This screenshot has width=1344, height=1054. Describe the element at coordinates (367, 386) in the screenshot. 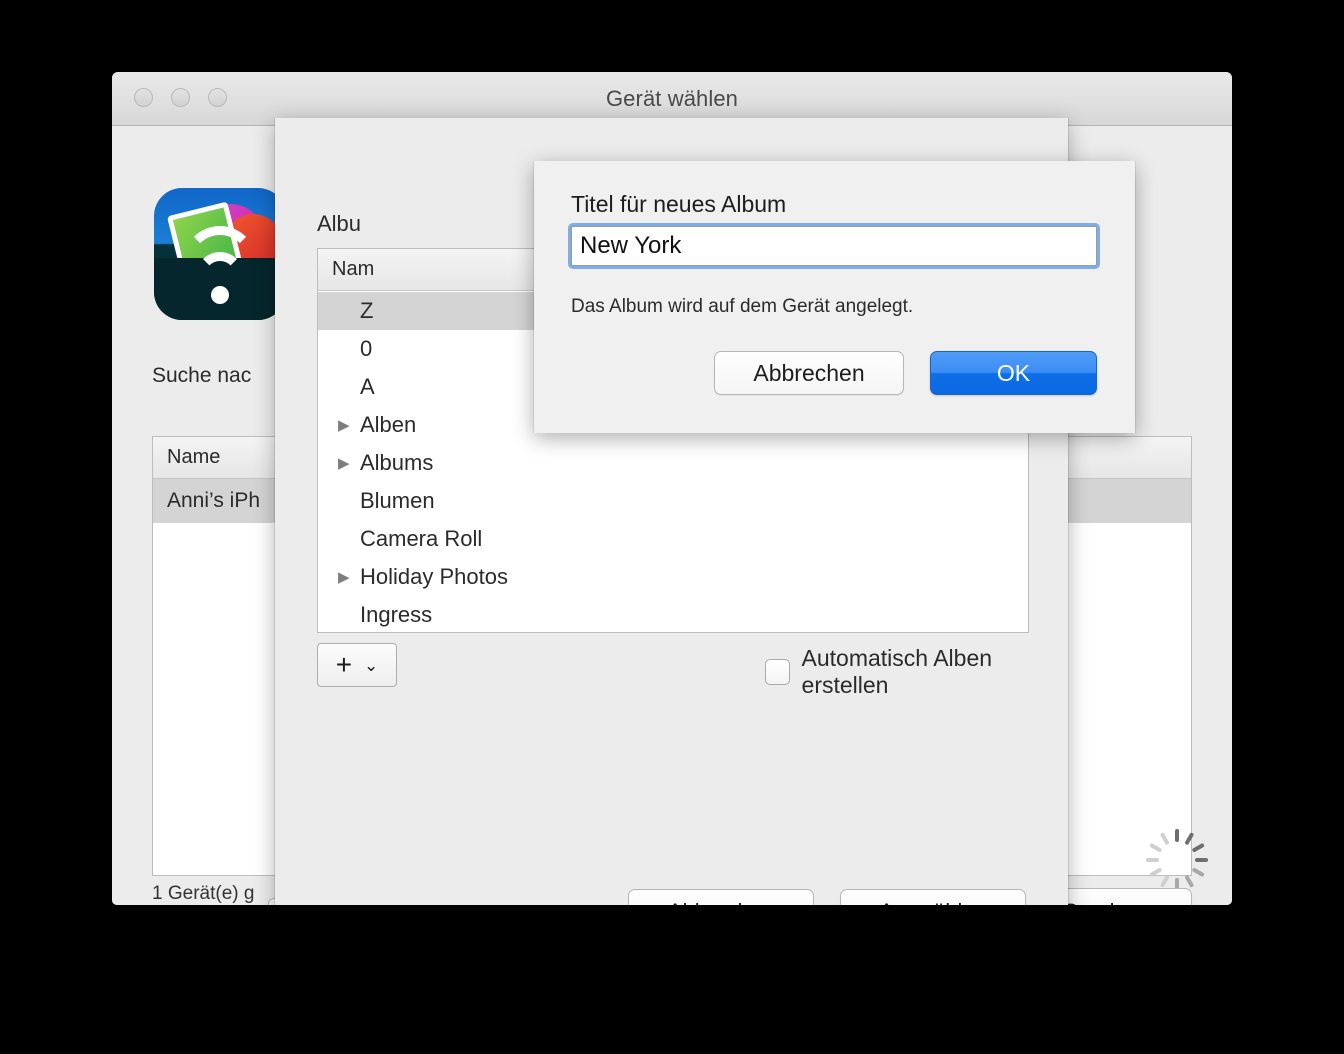

I see `list-item-label: A` at that location.